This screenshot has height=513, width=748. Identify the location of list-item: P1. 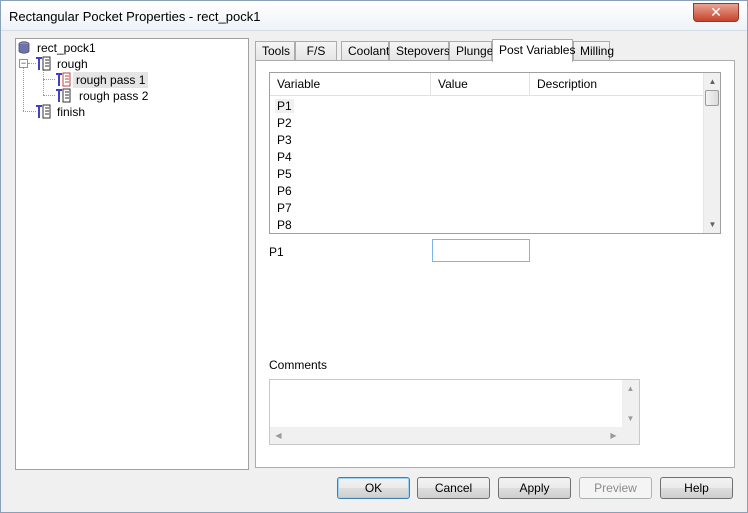
(284, 106).